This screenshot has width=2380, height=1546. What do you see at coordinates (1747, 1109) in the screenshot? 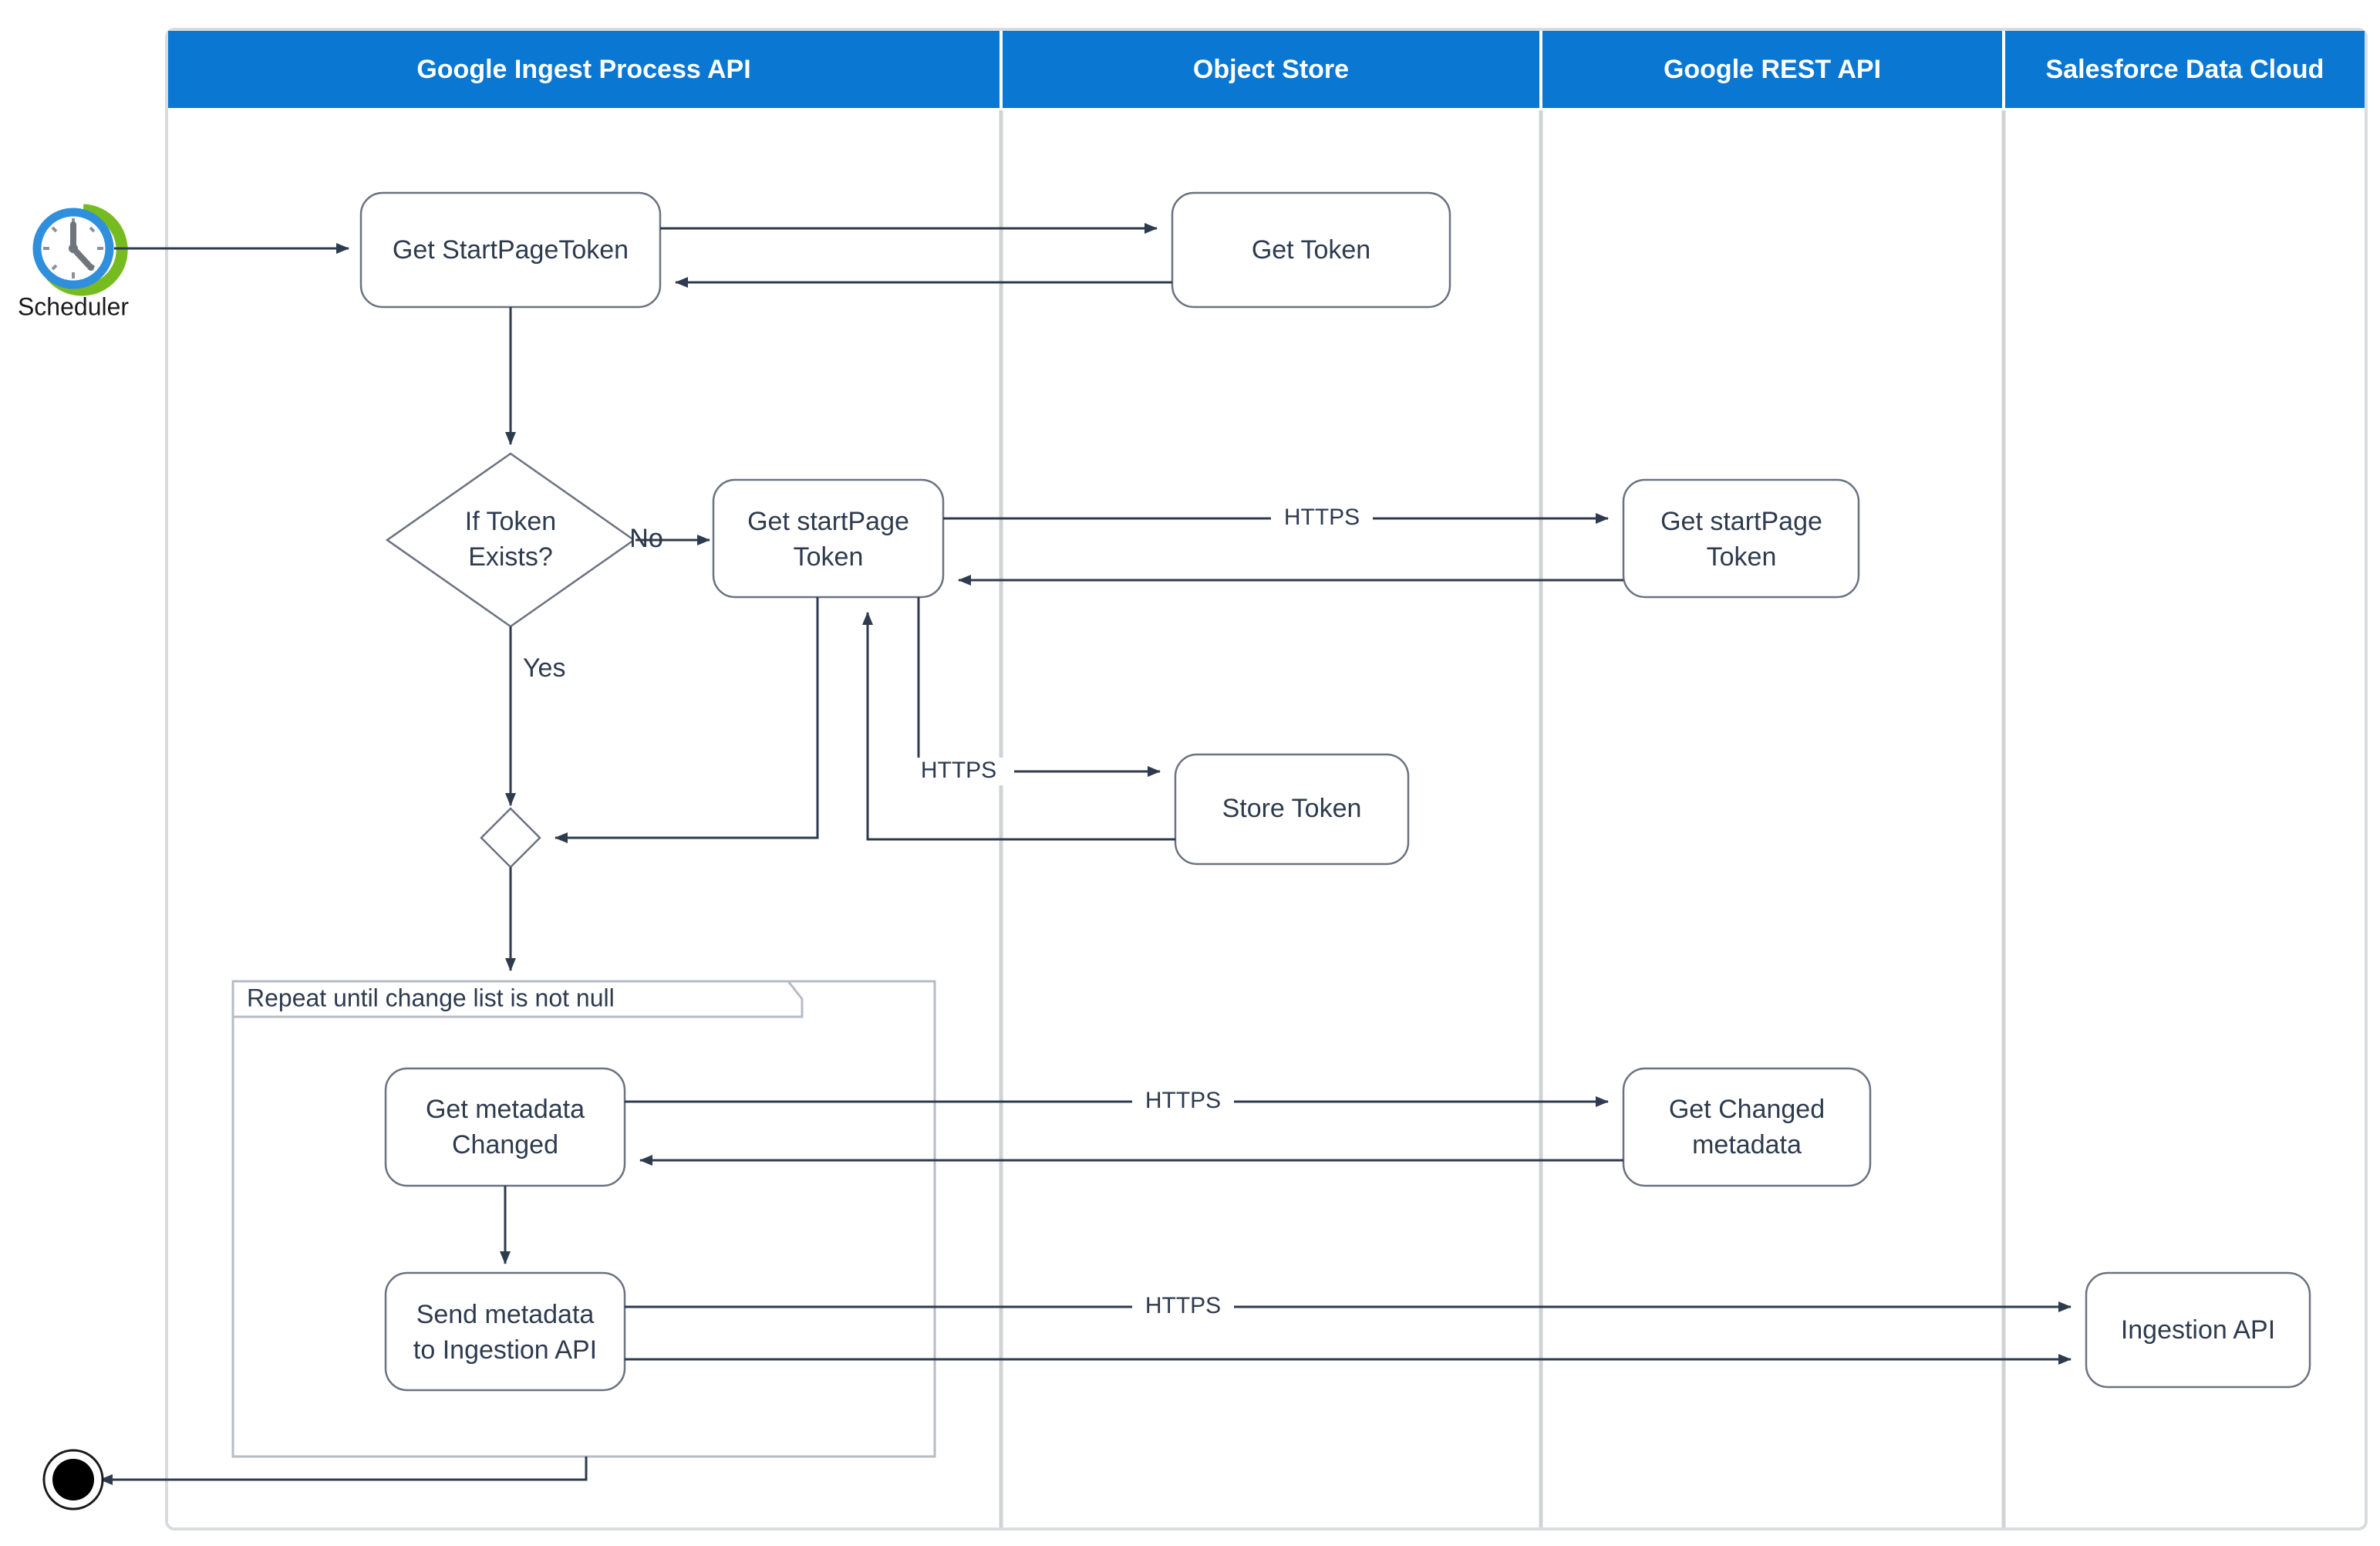
I see `node-label-get-changed-metadata-line1: Get Changed` at bounding box center [1747, 1109].